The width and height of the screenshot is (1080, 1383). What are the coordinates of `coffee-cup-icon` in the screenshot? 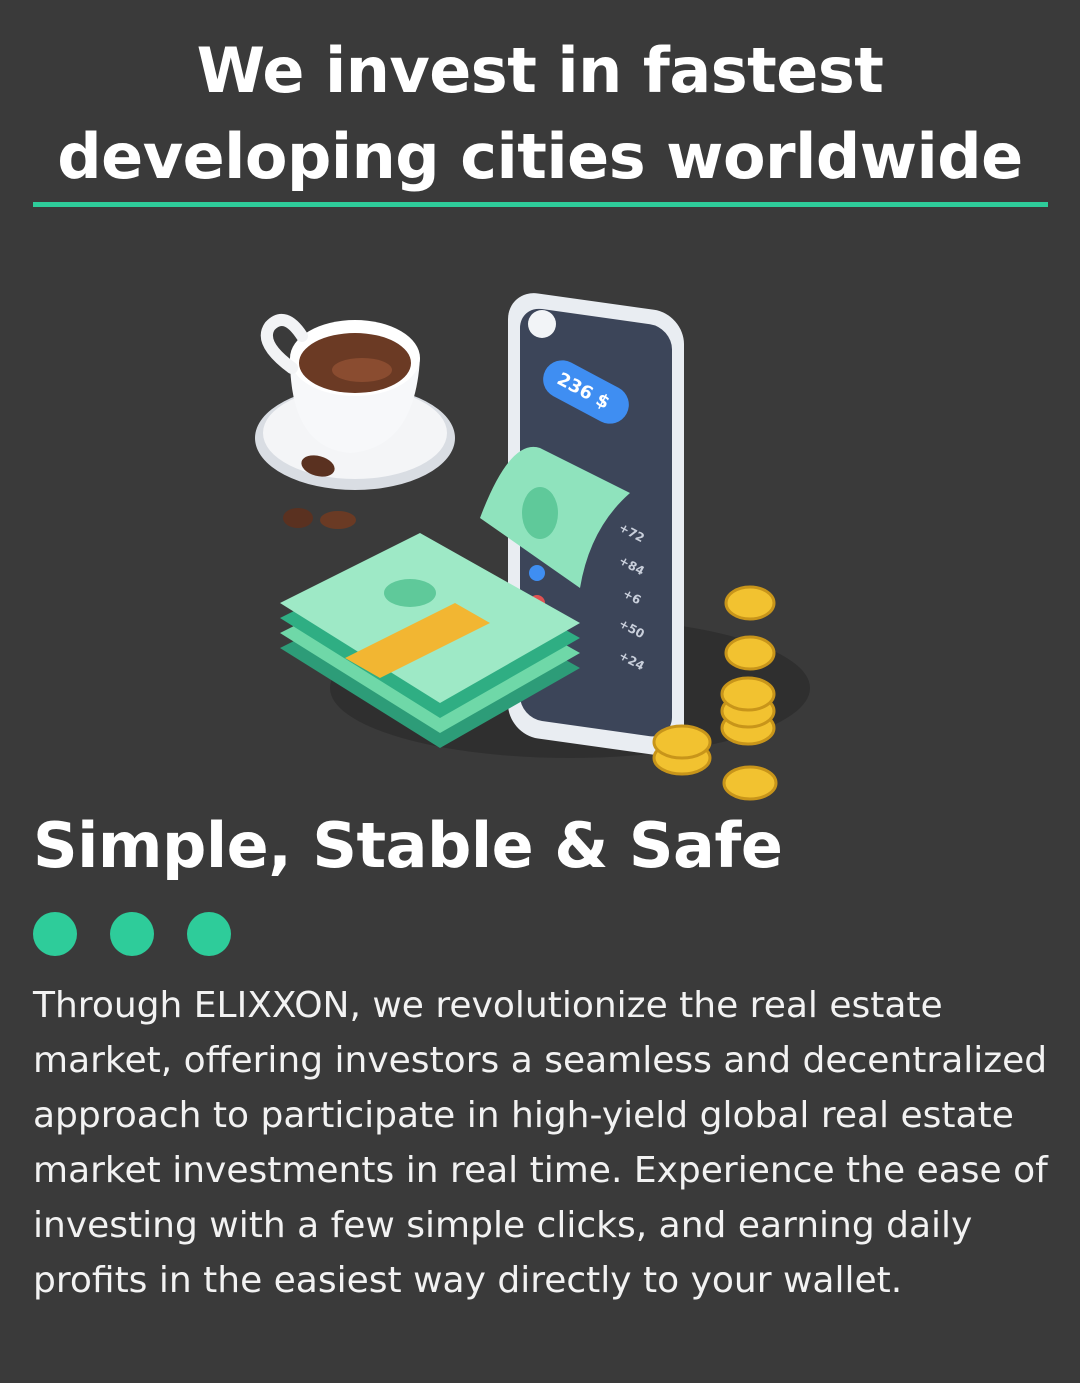 It's located at (355, 401).